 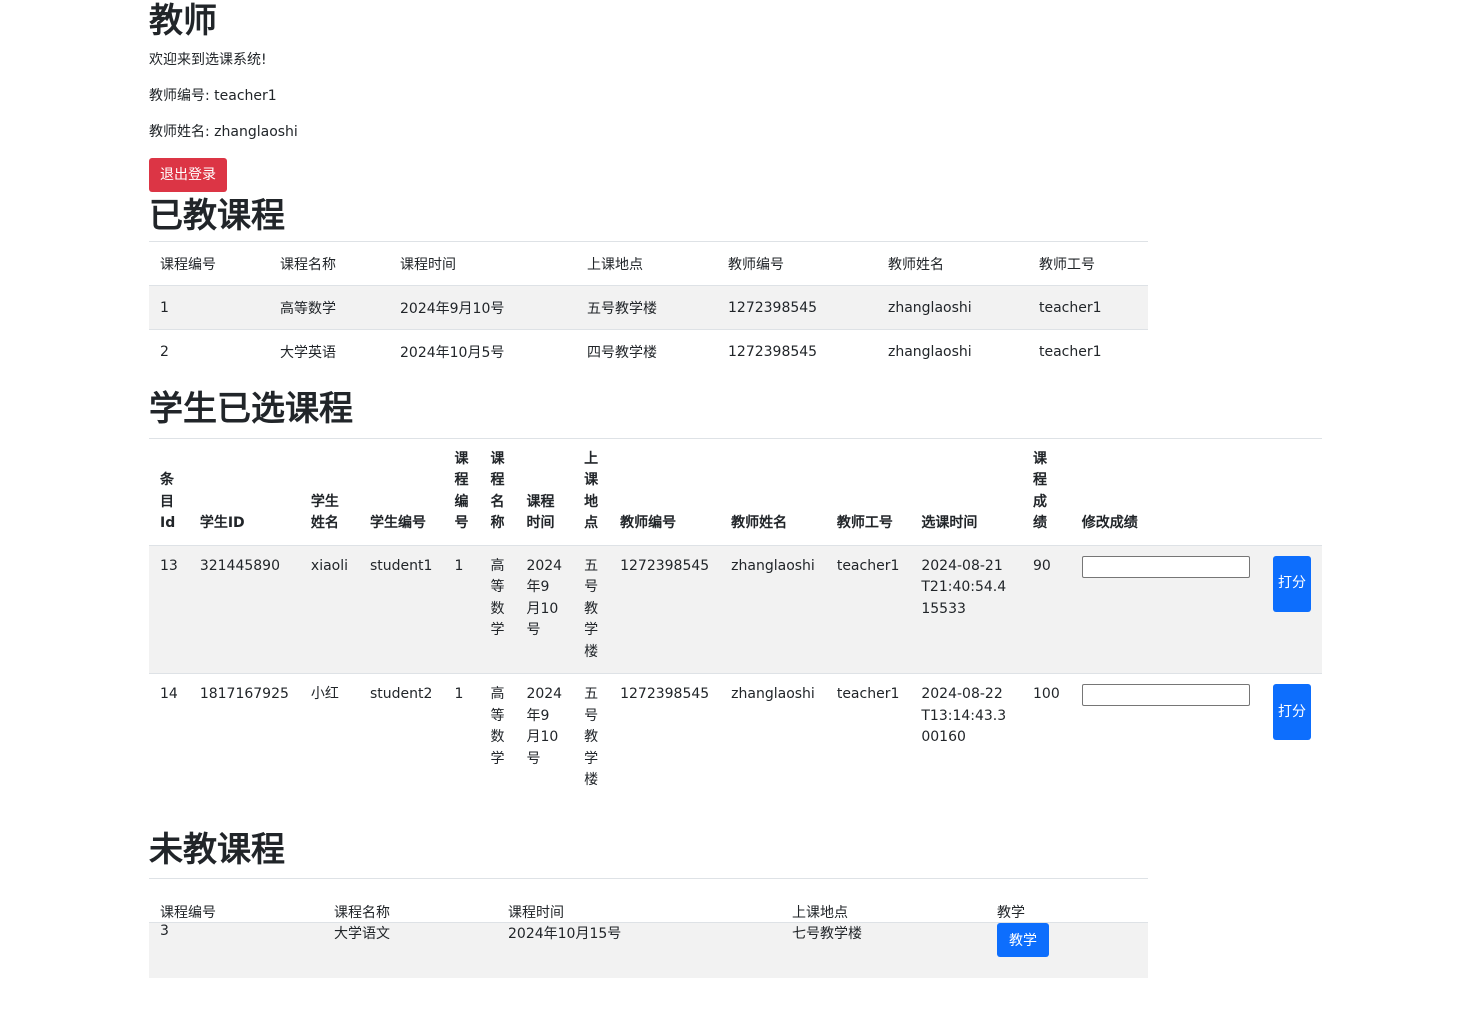 What do you see at coordinates (251, 408) in the screenshot?
I see `selected-courses-title: 学生已选课程` at bounding box center [251, 408].